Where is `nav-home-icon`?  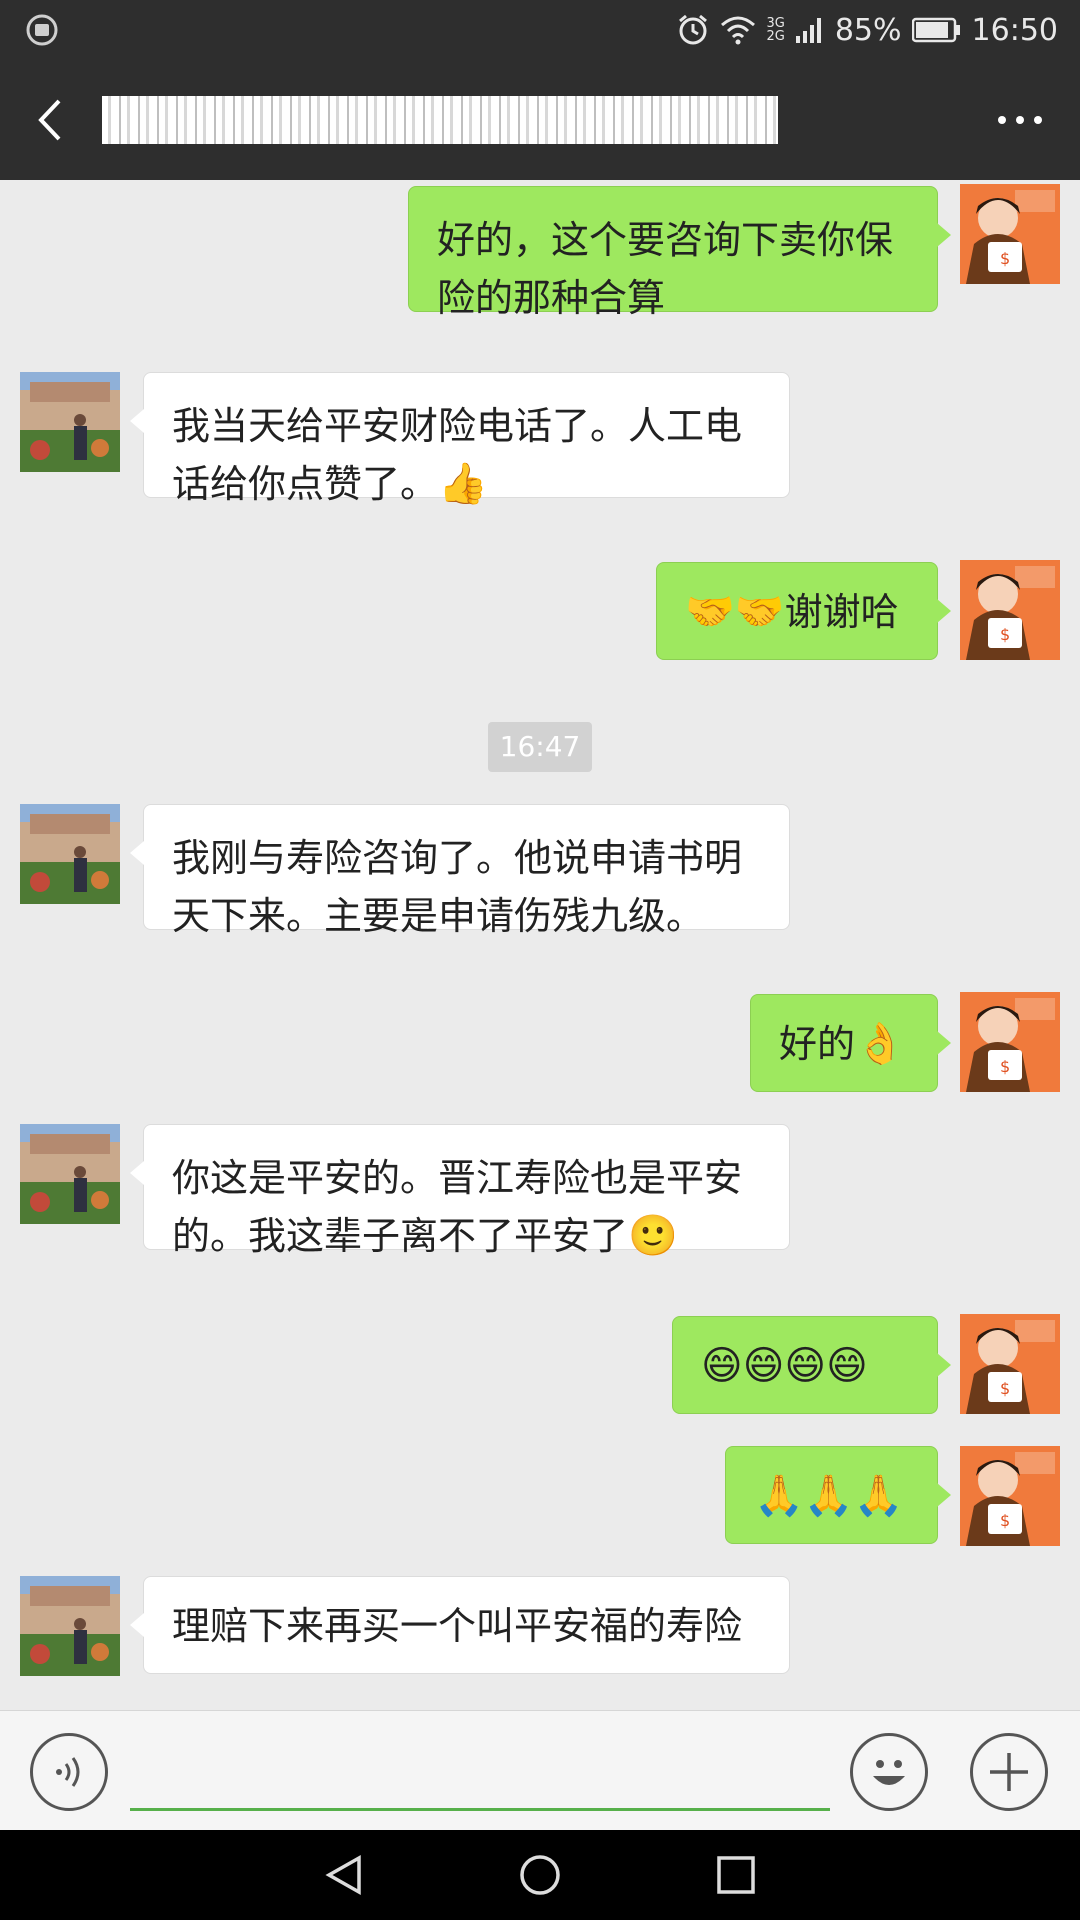
nav-home-icon is located at coordinates (540, 1875).